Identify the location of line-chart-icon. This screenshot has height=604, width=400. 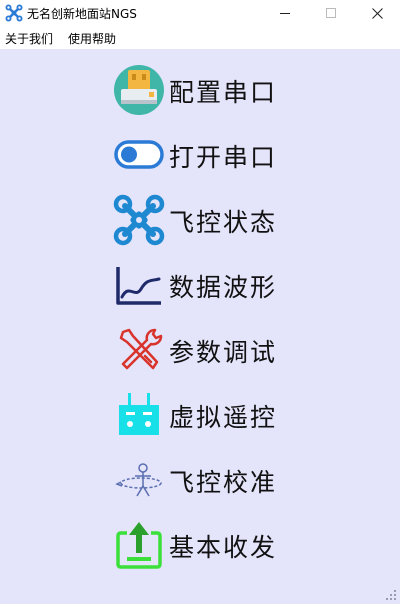
(138, 286).